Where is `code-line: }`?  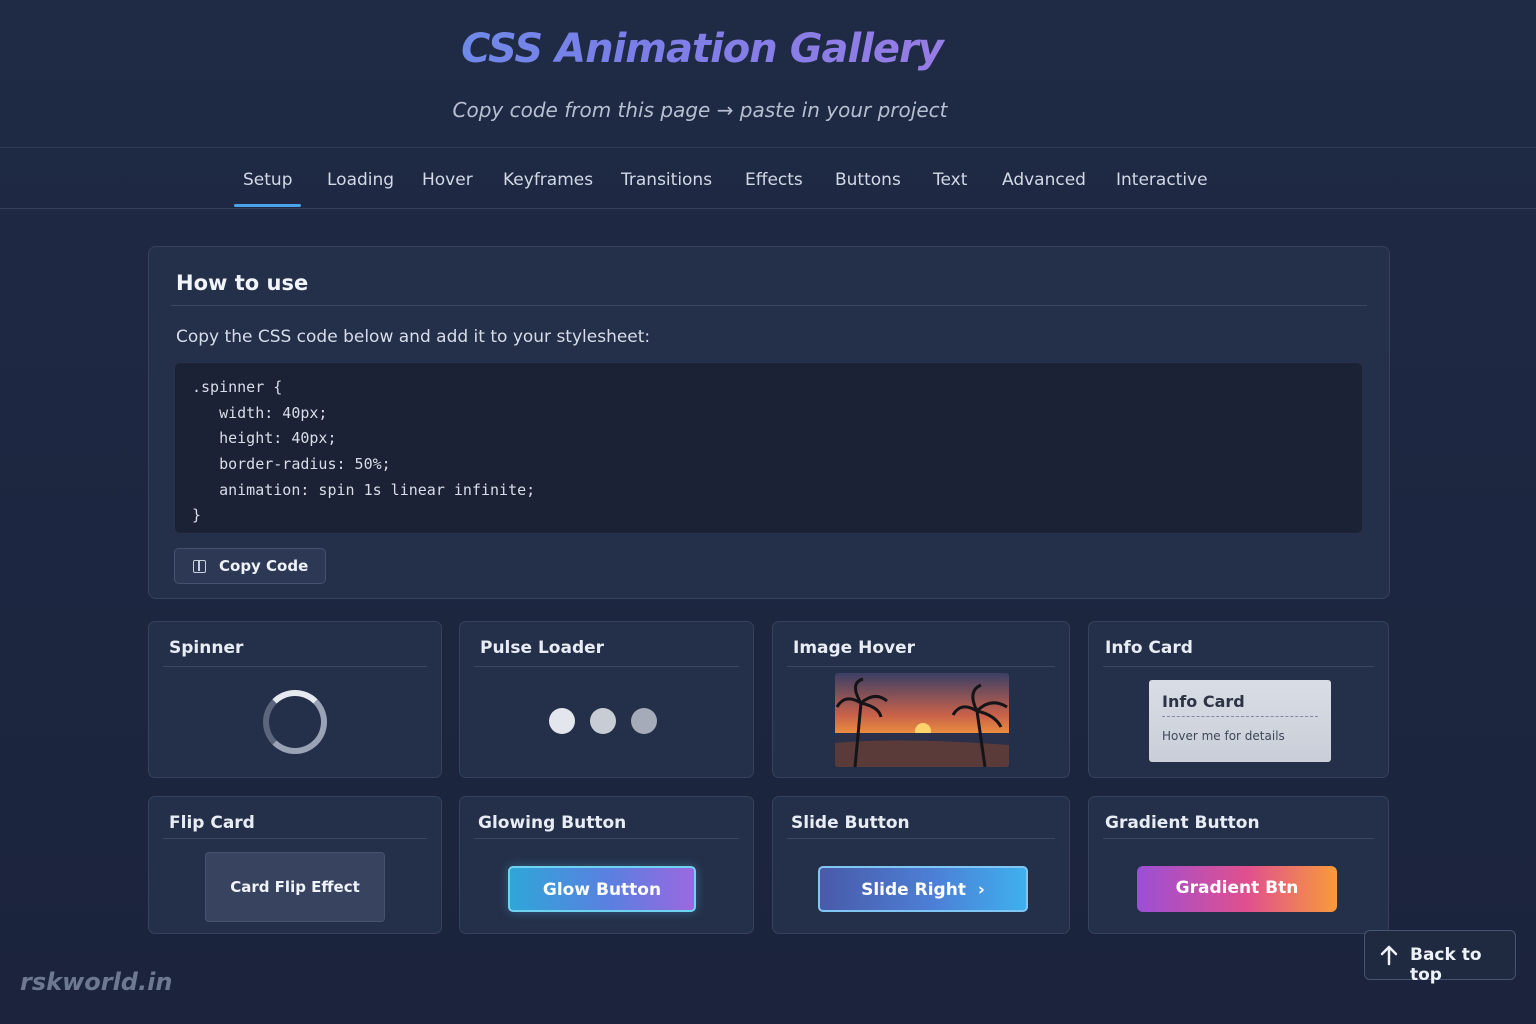
code-line: } is located at coordinates (197, 515).